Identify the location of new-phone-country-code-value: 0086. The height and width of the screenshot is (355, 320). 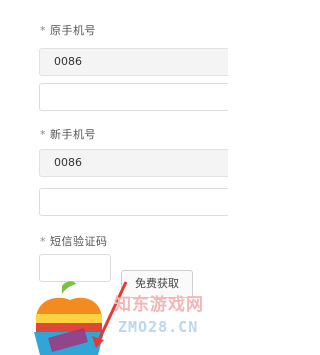
(68, 162).